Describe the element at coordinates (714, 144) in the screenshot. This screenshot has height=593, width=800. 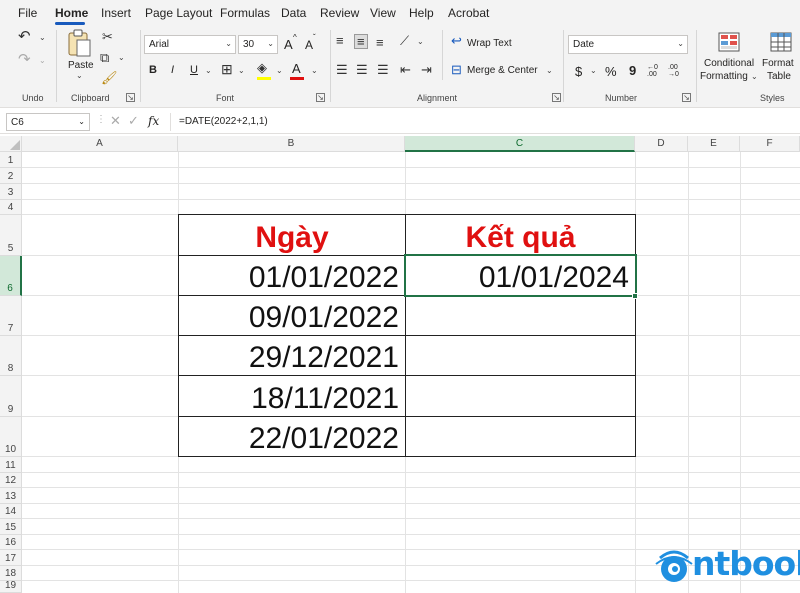
I see `column-header-e: E` at that location.